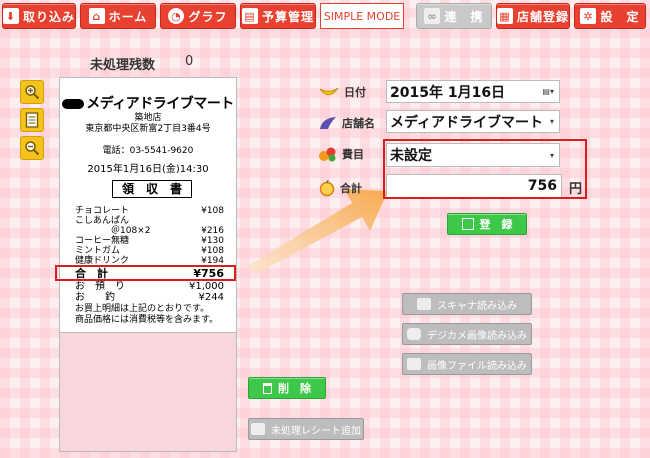  I want to click on camera-import-button: デジカメ画像読み込み, so click(467, 334).